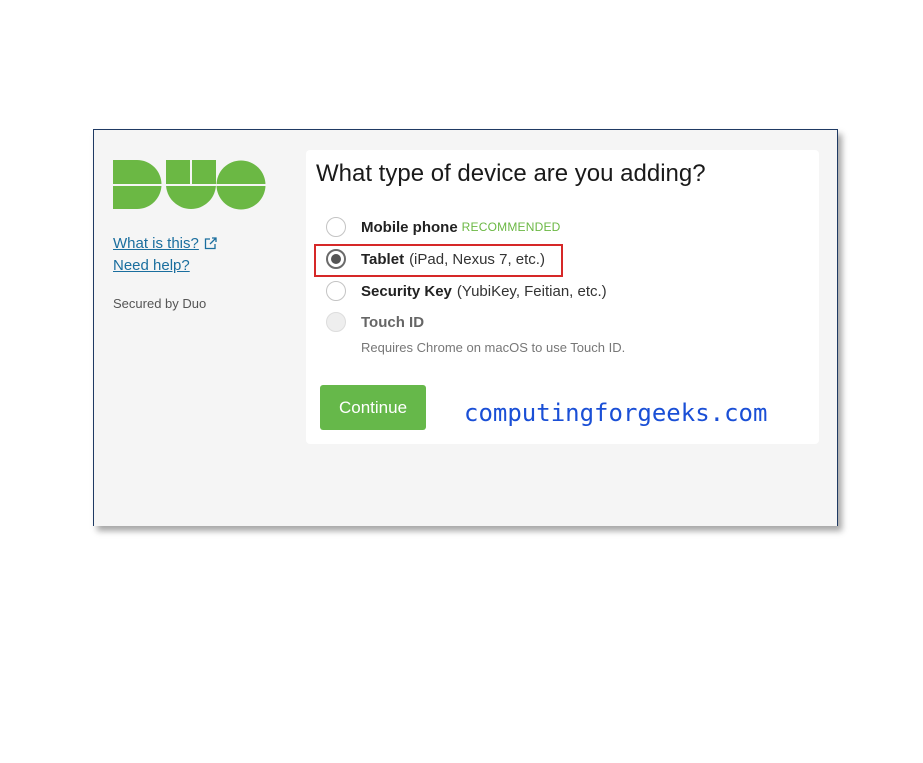 The width and height of the screenshot is (923, 763). What do you see at coordinates (189, 185) in the screenshot?
I see `duo-logo` at bounding box center [189, 185].